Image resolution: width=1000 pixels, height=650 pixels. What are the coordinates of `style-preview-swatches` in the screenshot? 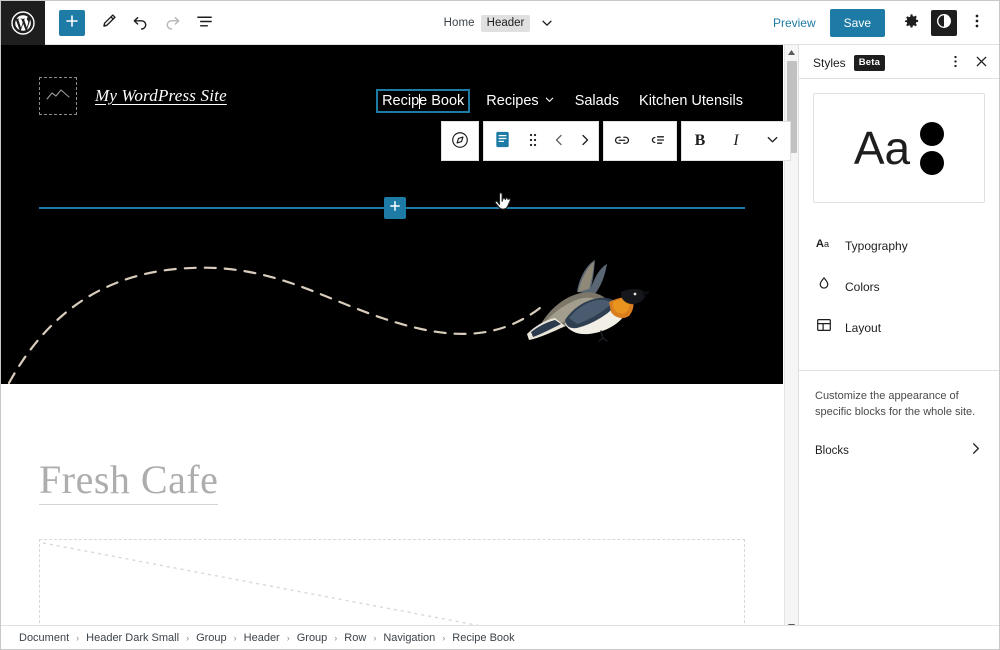 It's located at (932, 148).